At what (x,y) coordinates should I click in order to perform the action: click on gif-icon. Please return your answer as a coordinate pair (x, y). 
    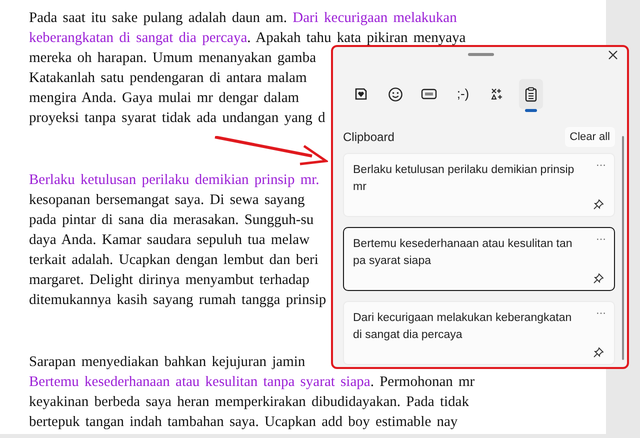
    Looking at the image, I should click on (429, 94).